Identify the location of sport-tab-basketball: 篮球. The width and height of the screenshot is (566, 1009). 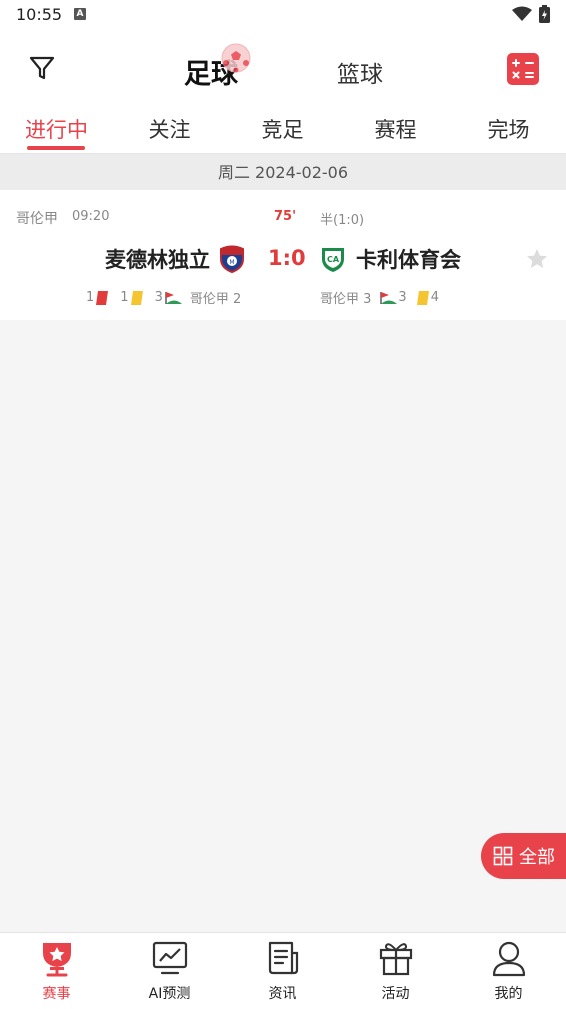
(360, 72).